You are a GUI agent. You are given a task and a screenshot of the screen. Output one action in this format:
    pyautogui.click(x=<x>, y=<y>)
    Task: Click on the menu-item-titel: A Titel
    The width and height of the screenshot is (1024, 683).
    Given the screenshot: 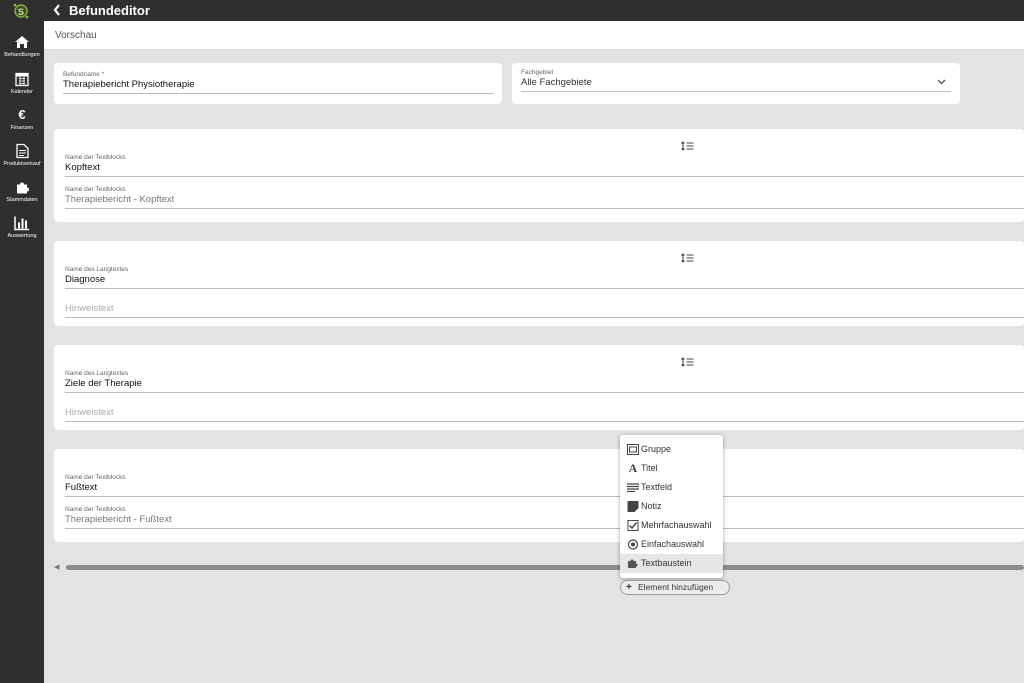 What is the action you would take?
    pyautogui.click(x=671, y=468)
    